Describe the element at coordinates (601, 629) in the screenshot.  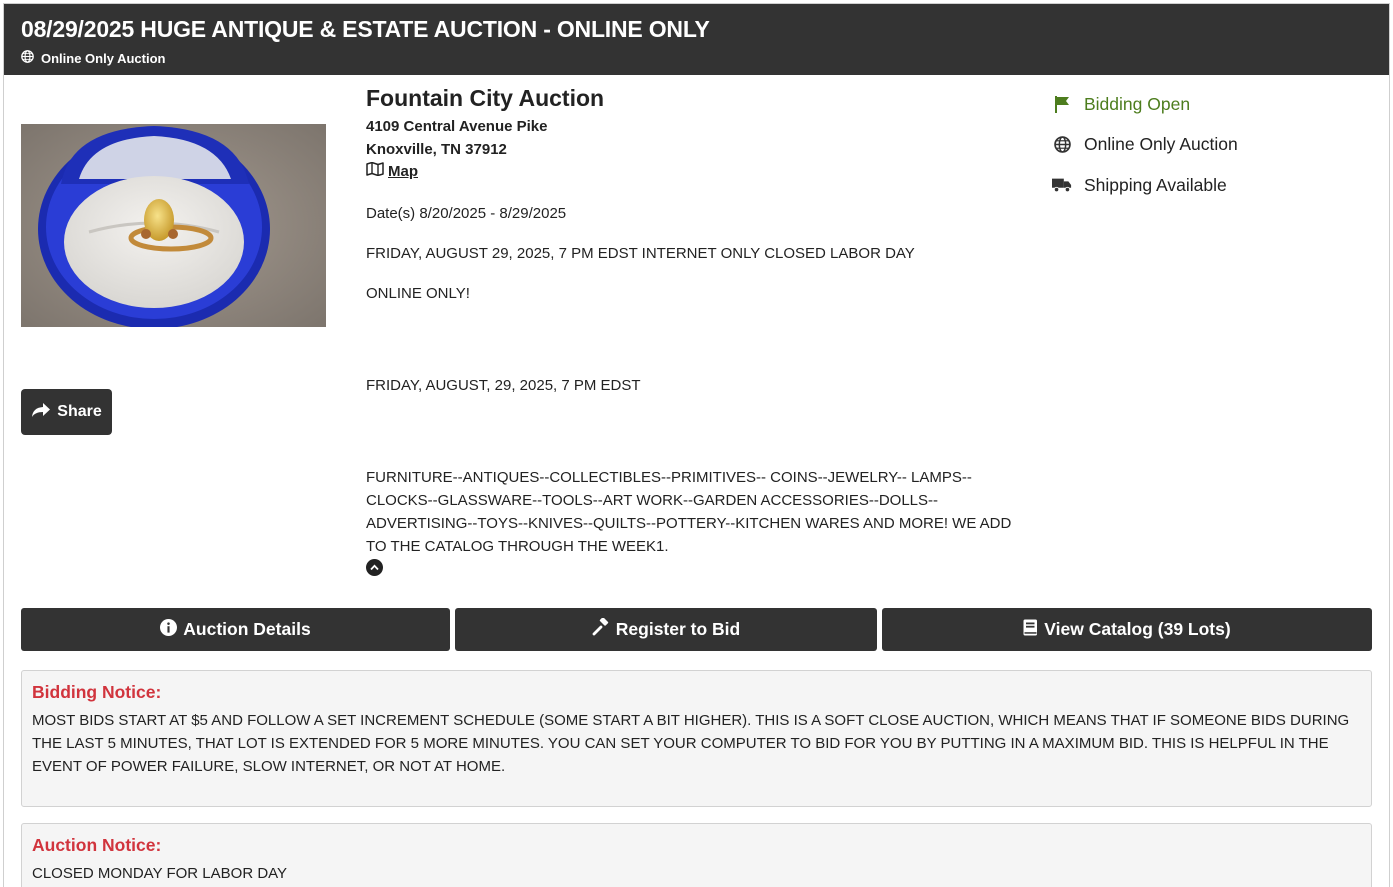
I see `gavel-icon` at that location.